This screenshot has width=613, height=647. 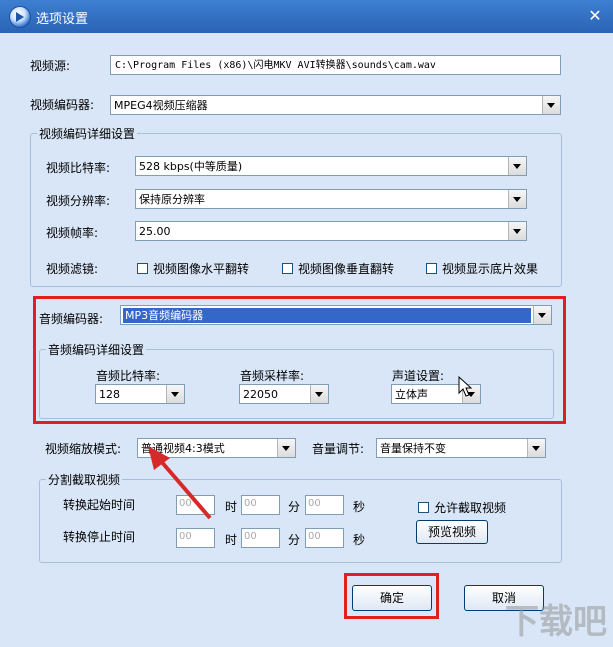 I want to click on title-bar: 选项设置 ✕, so click(x=306, y=16).